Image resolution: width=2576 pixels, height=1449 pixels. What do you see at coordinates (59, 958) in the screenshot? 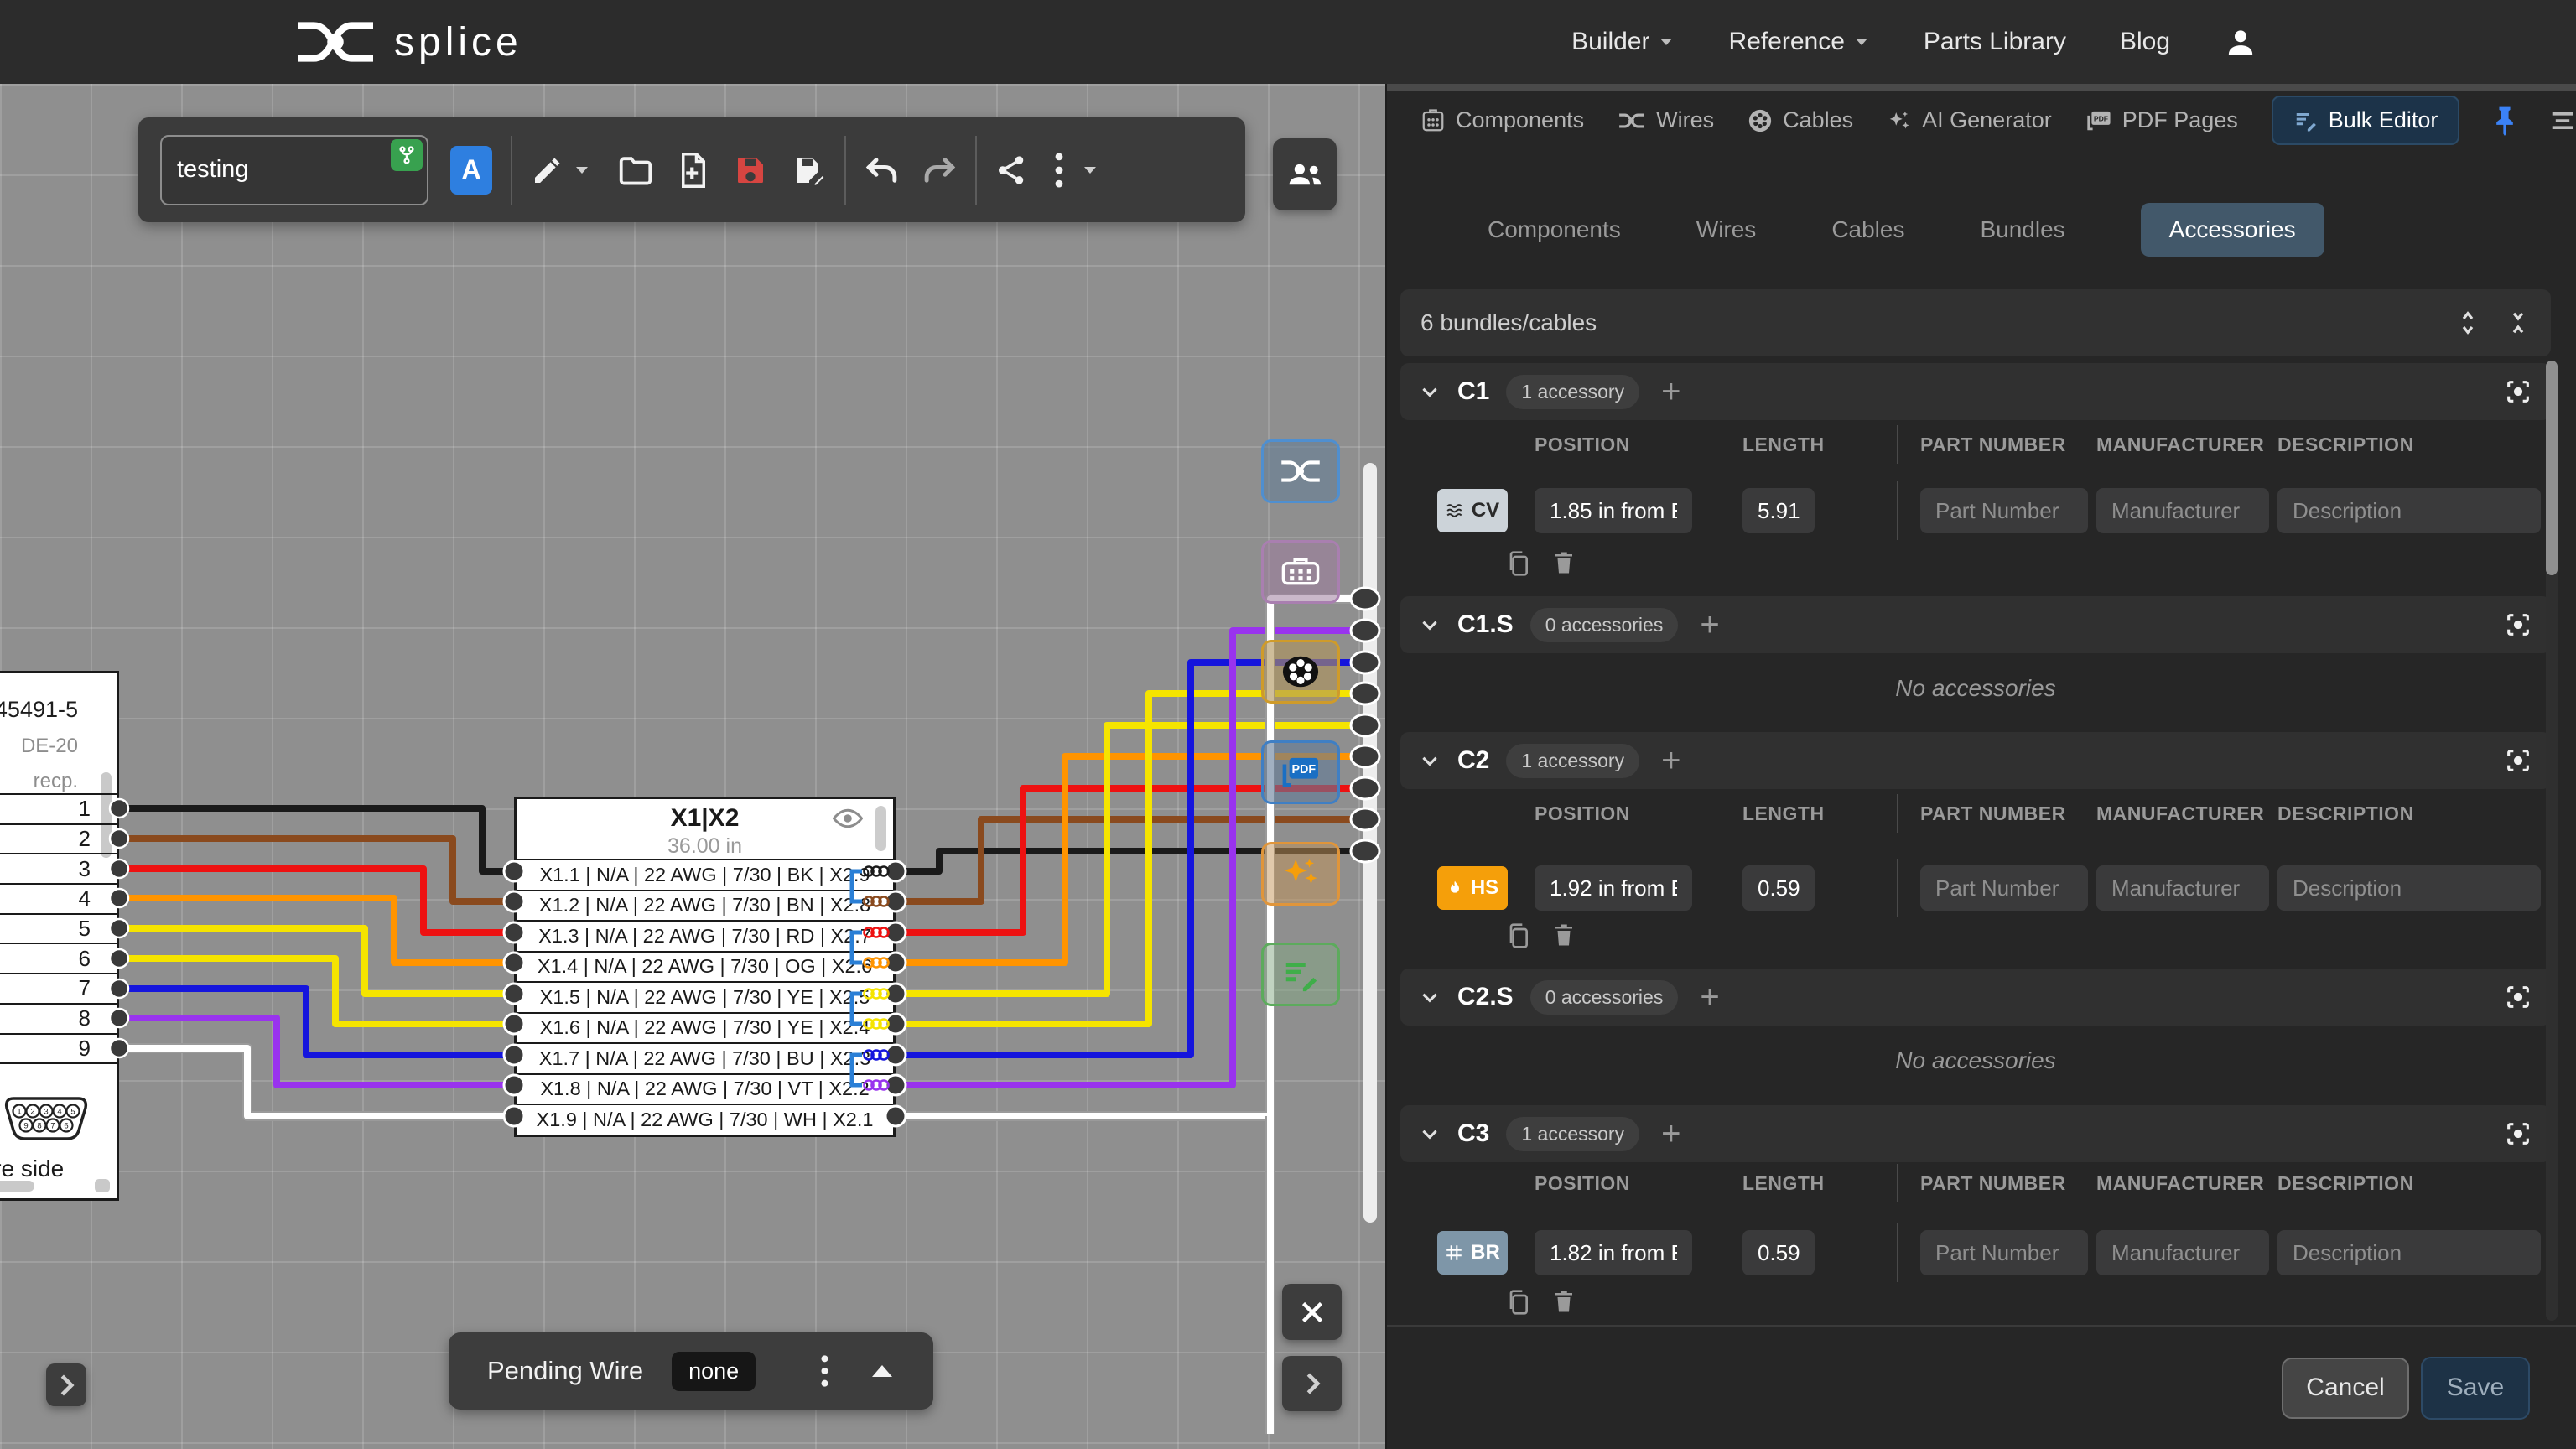
I see `pin-row: 6` at bounding box center [59, 958].